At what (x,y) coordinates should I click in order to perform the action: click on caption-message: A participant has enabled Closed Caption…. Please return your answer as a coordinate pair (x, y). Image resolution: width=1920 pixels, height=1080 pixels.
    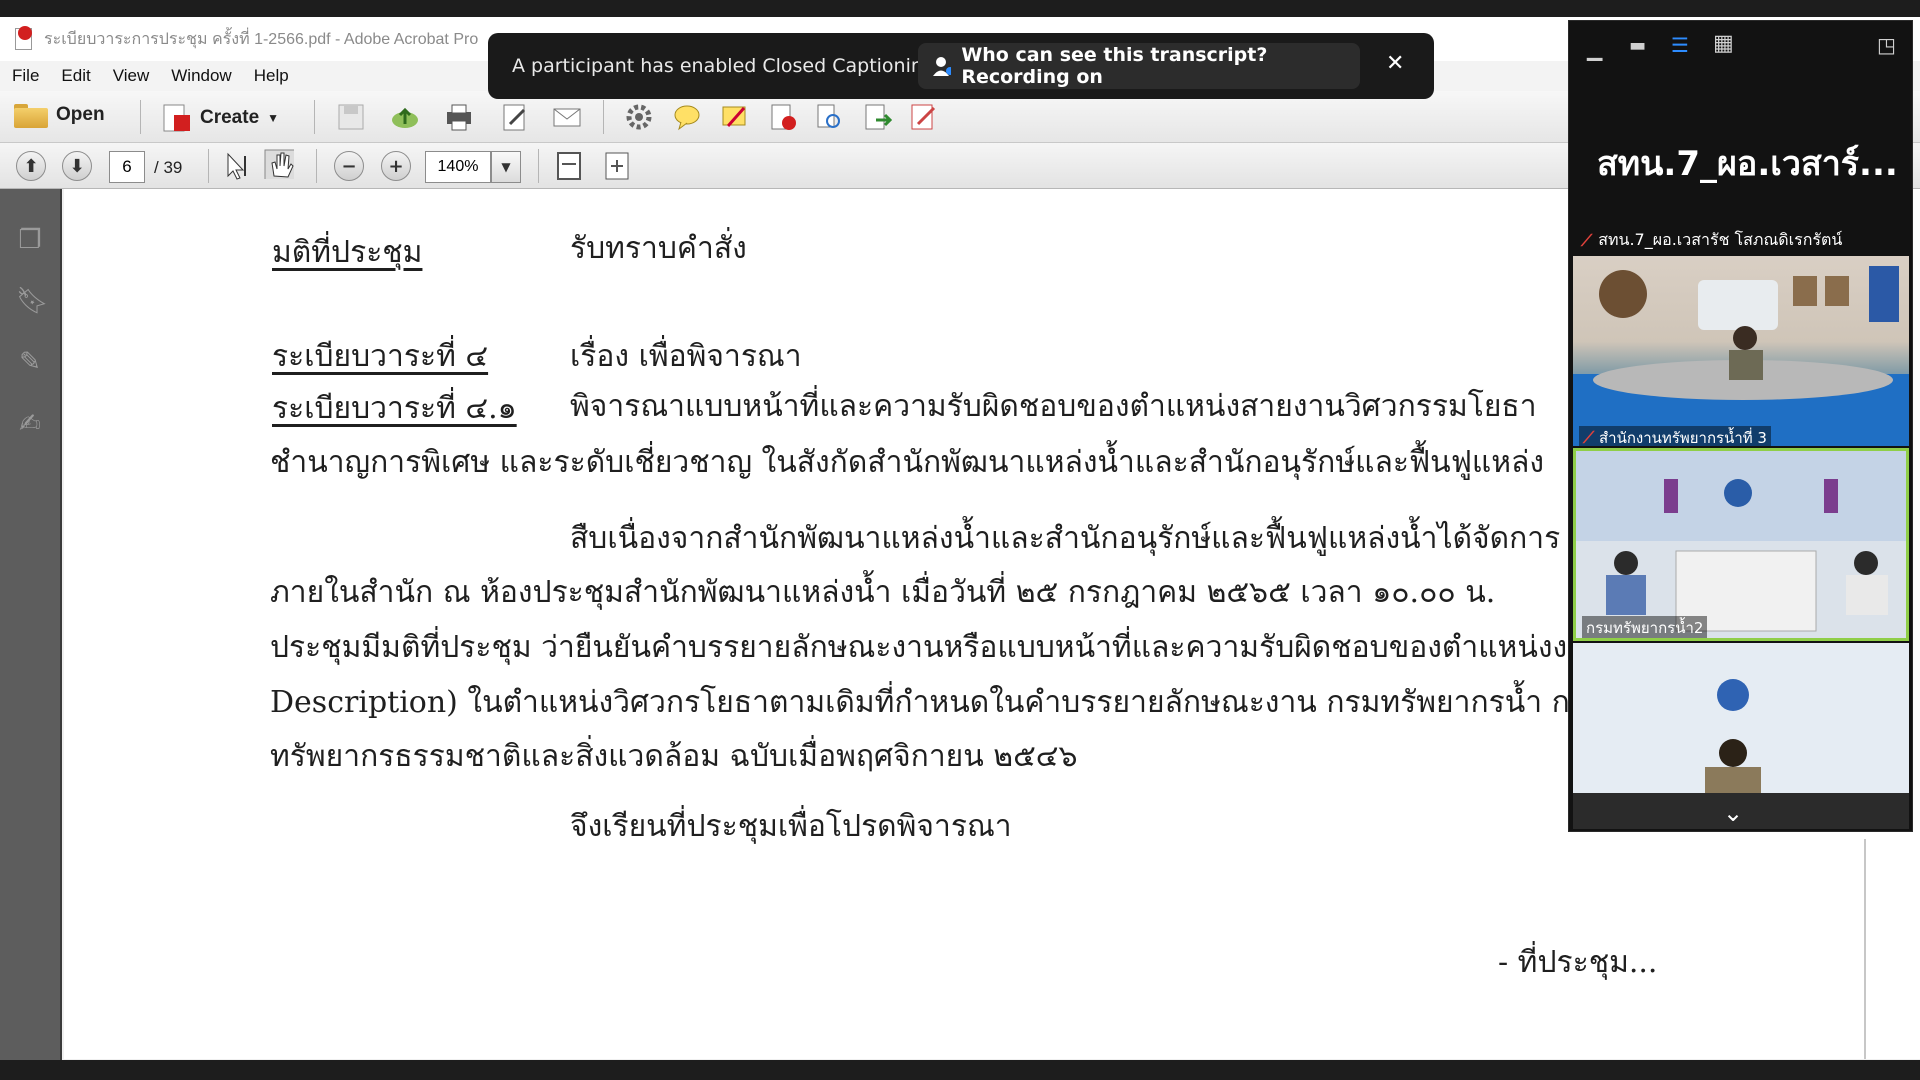
    Looking at the image, I should click on (723, 66).